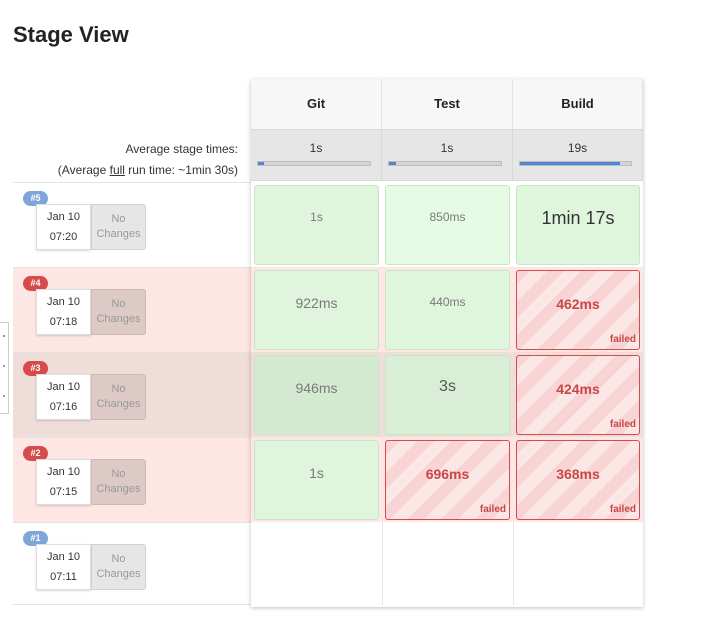 The image size is (709, 627). I want to click on build-time: 07:18, so click(63, 322).